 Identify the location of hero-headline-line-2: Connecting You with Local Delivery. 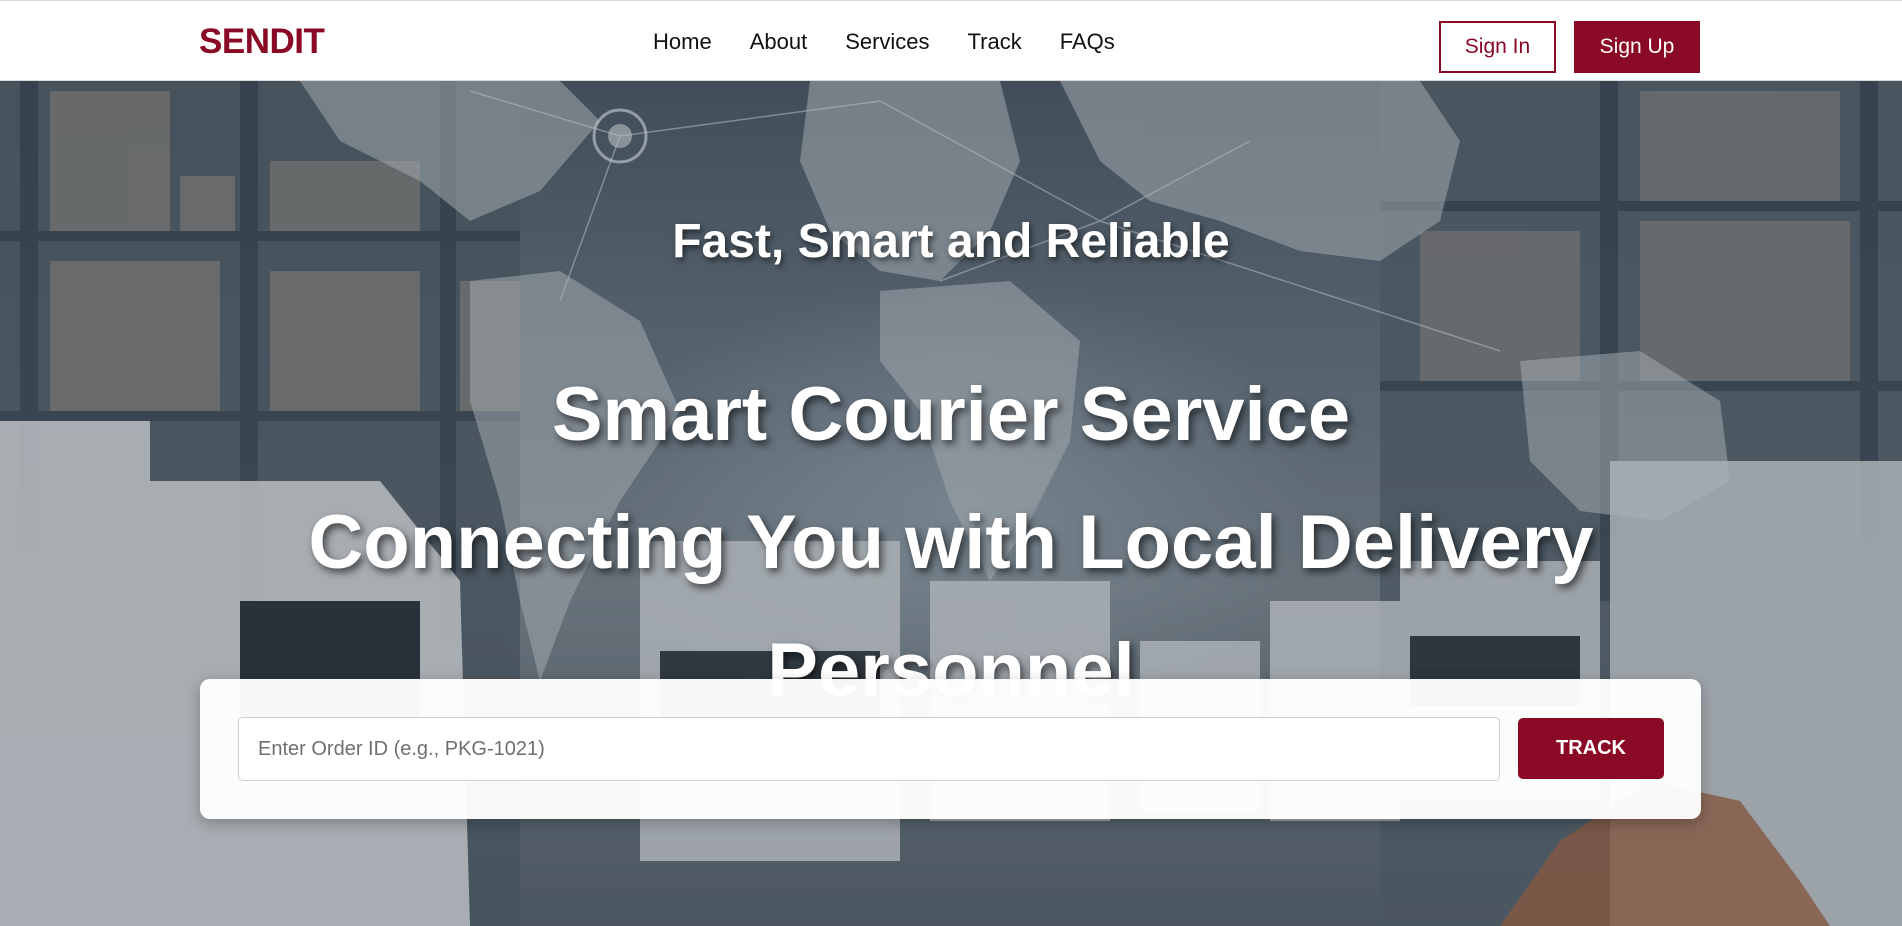
(951, 542).